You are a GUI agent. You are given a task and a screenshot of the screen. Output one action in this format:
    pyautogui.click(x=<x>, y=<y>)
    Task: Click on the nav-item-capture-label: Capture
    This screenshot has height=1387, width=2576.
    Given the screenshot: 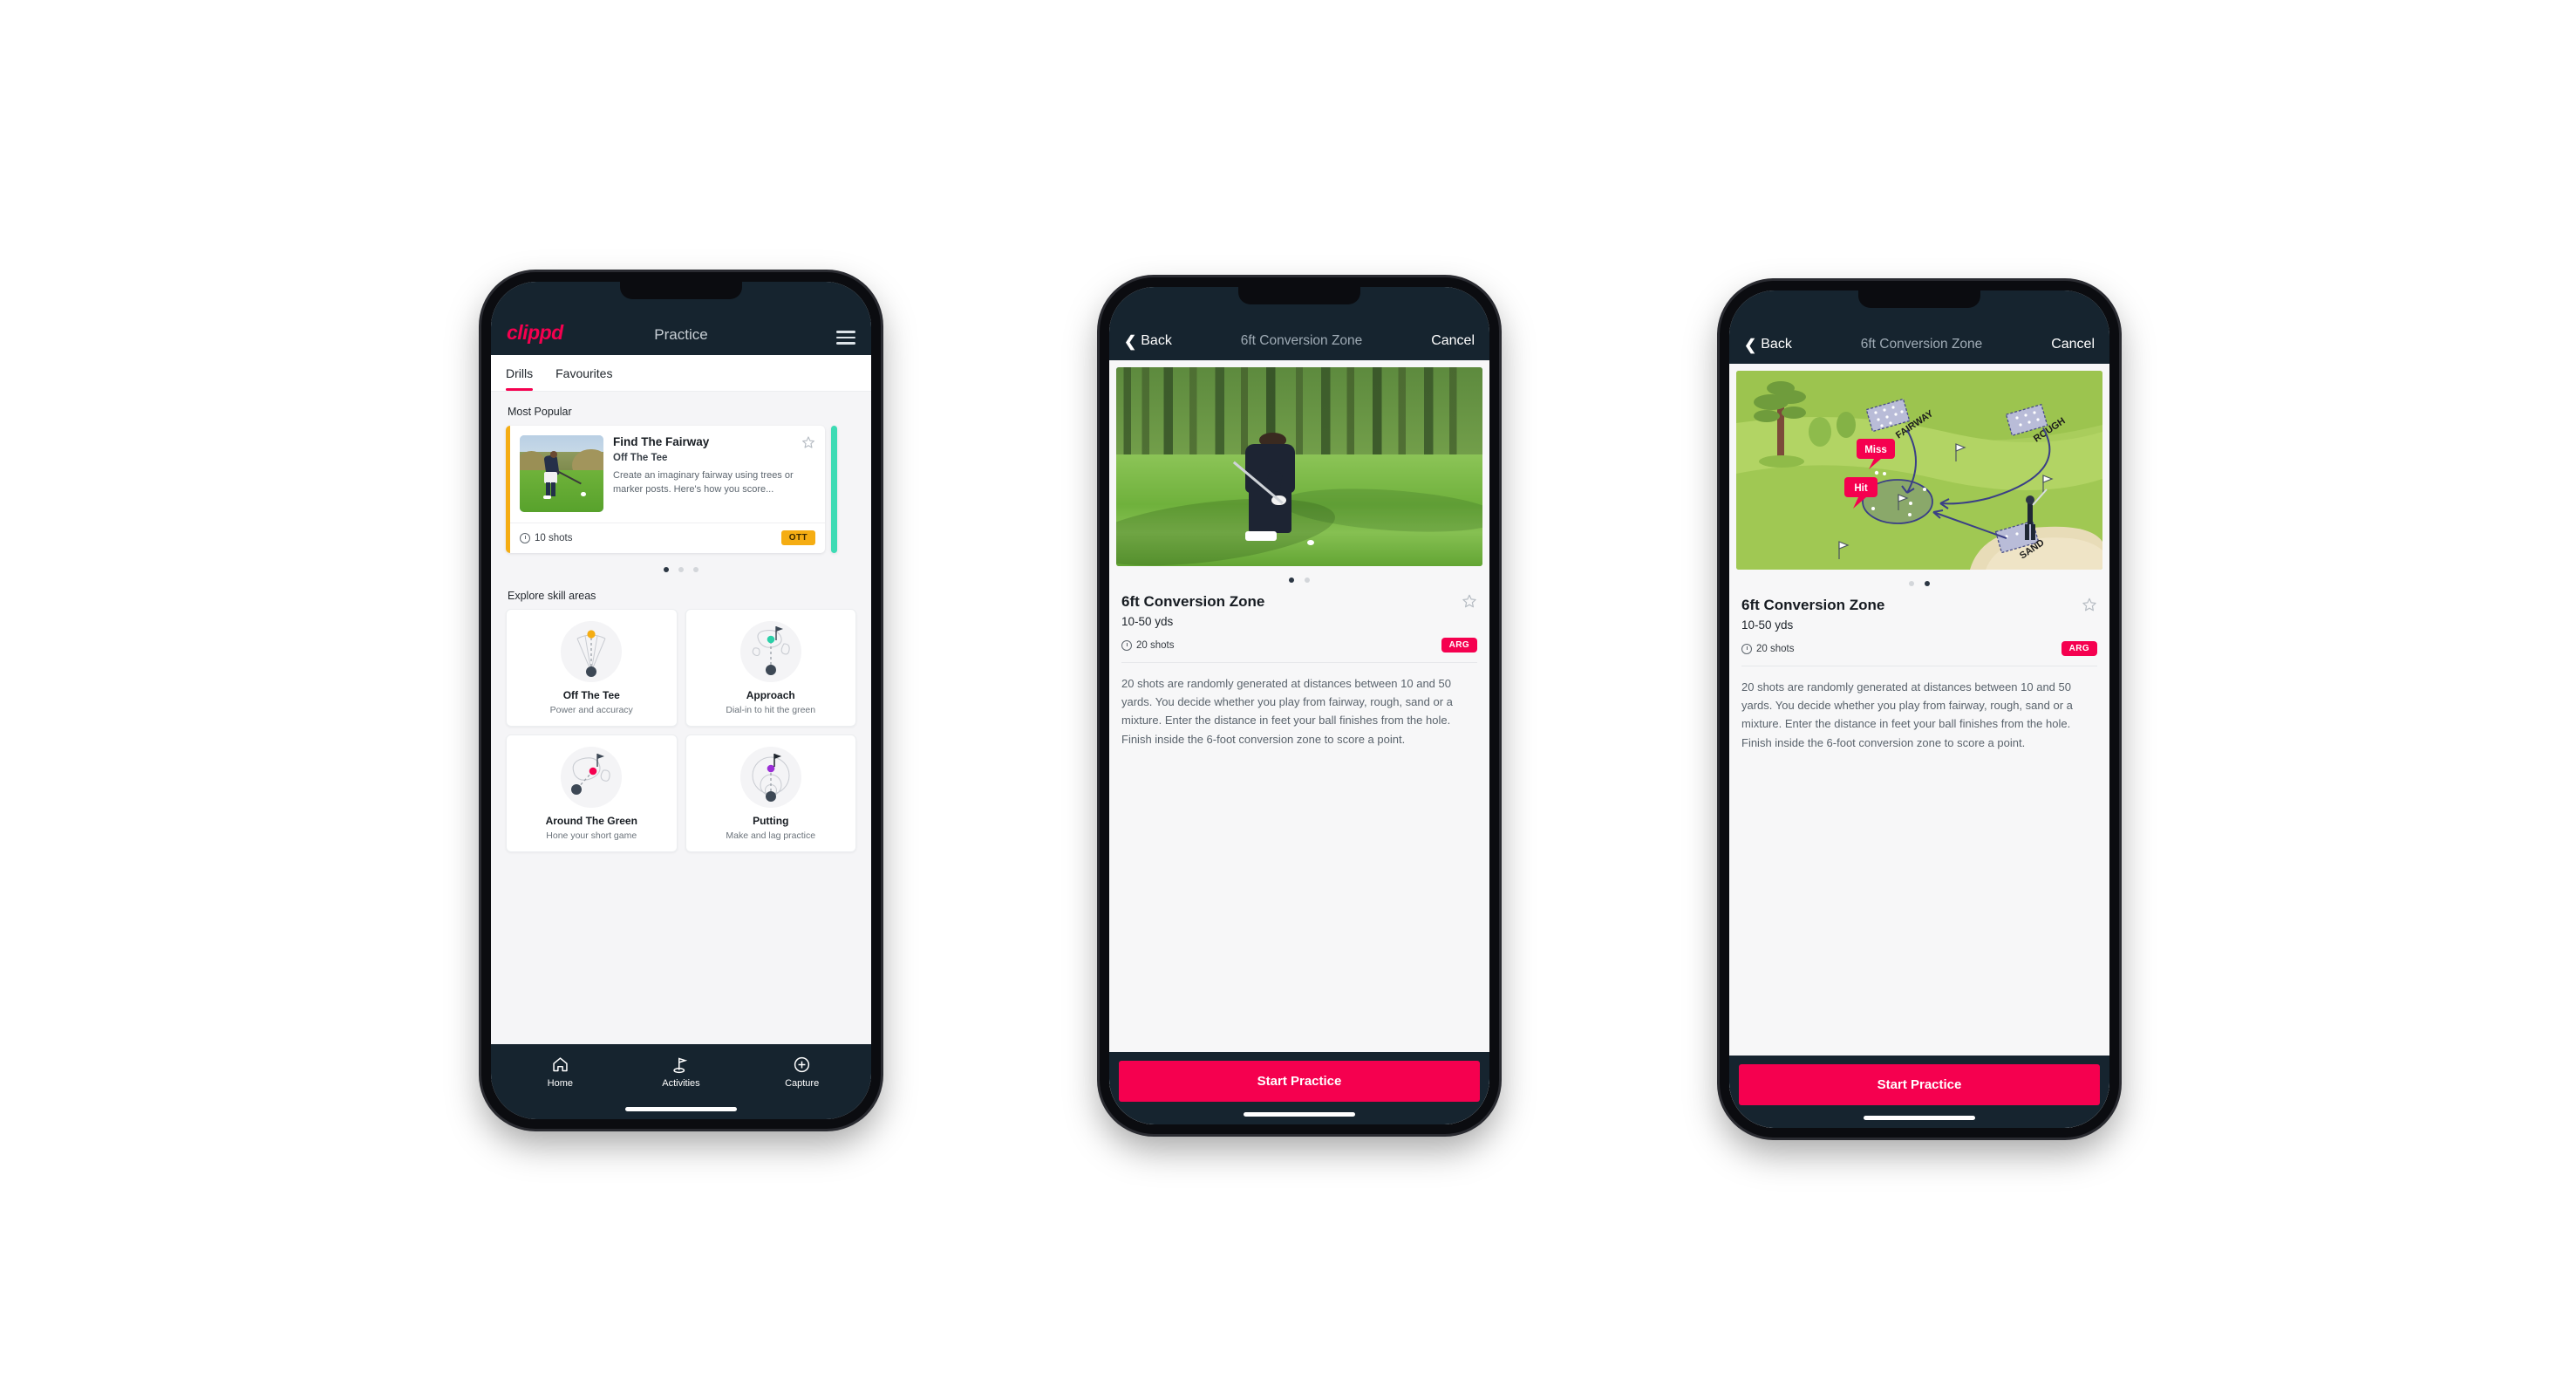 What is the action you would take?
    pyautogui.click(x=803, y=1083)
    